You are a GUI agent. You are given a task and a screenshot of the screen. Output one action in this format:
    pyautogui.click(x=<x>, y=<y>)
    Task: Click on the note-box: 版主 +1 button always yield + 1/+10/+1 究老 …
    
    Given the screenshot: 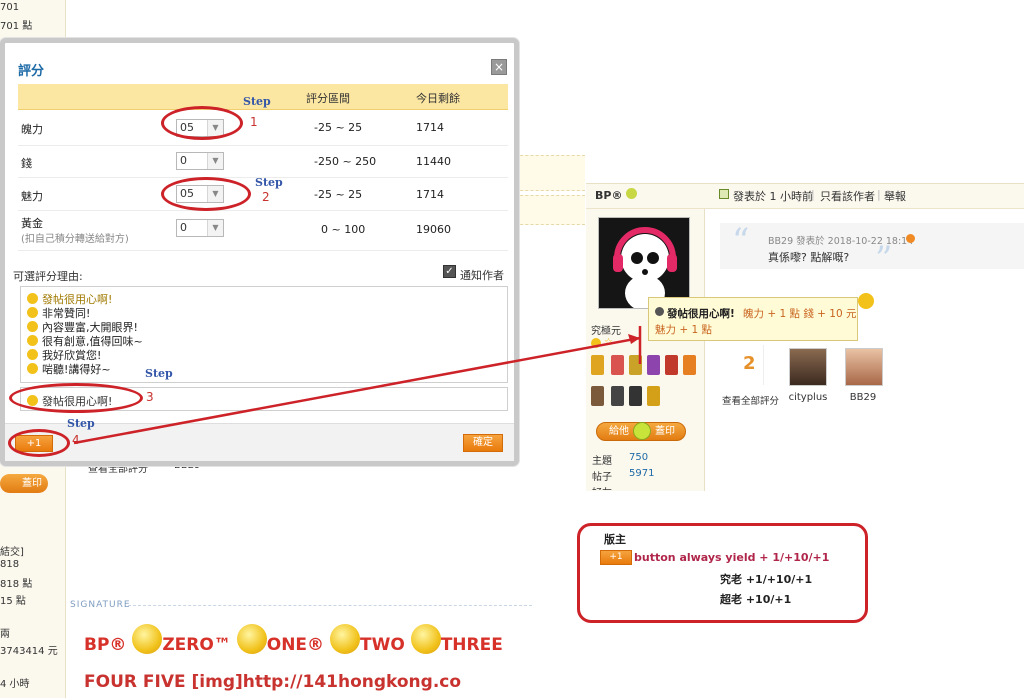 What is the action you would take?
    pyautogui.click(x=722, y=573)
    